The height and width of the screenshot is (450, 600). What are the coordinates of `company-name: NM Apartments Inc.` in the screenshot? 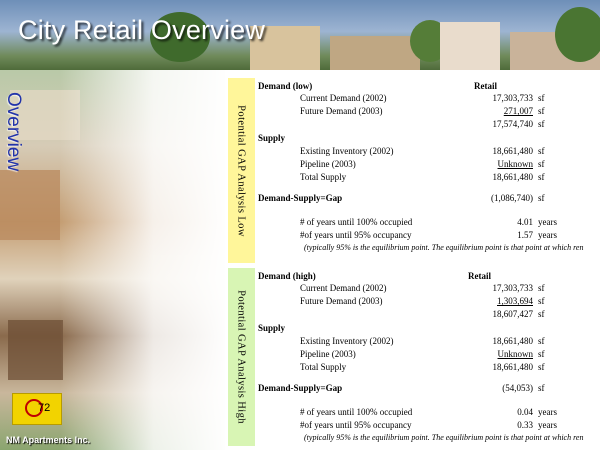 It's located at (48, 440).